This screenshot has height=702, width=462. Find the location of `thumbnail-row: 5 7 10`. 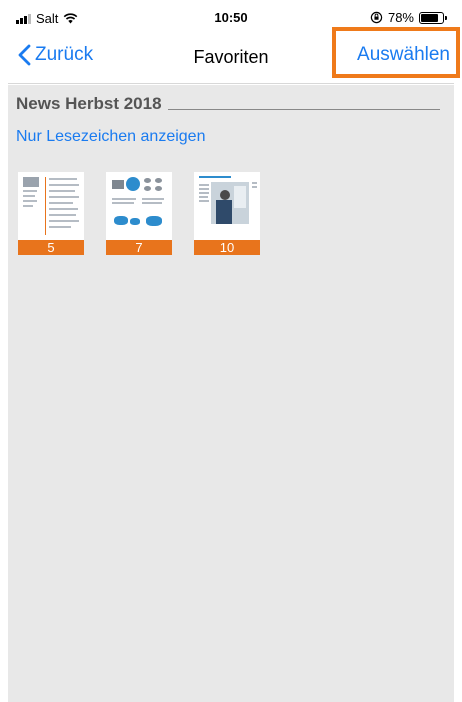

thumbnail-row: 5 7 10 is located at coordinates (139, 213).